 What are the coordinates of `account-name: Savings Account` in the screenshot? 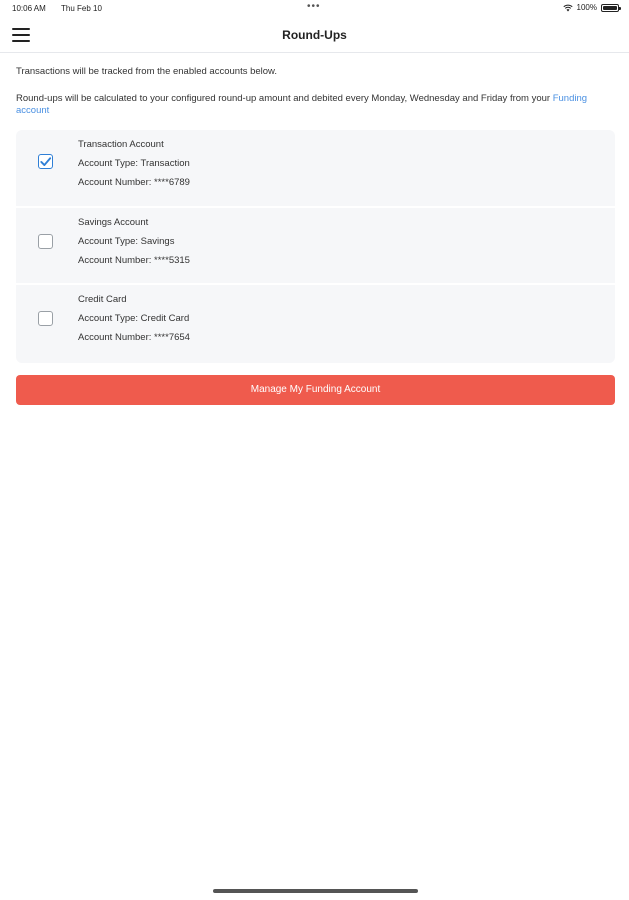 It's located at (113, 222).